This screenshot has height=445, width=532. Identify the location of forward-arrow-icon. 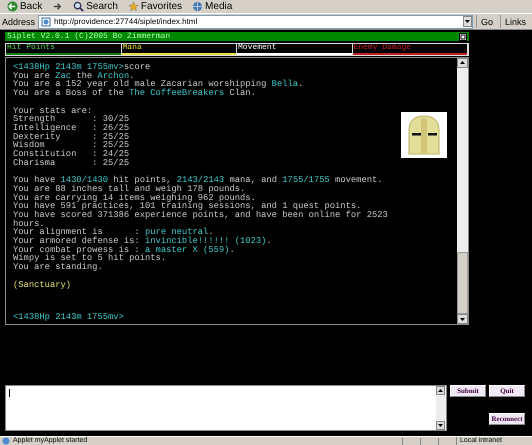
(58, 6).